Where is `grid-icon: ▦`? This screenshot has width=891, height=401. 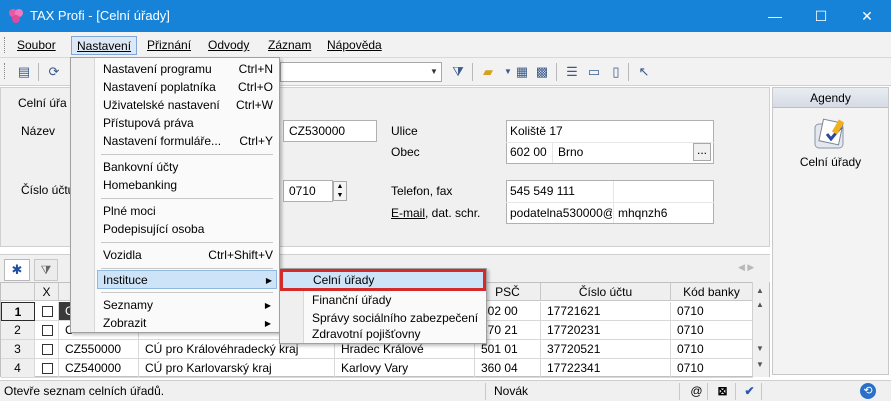
grid-icon: ▦ is located at coordinates (522, 72).